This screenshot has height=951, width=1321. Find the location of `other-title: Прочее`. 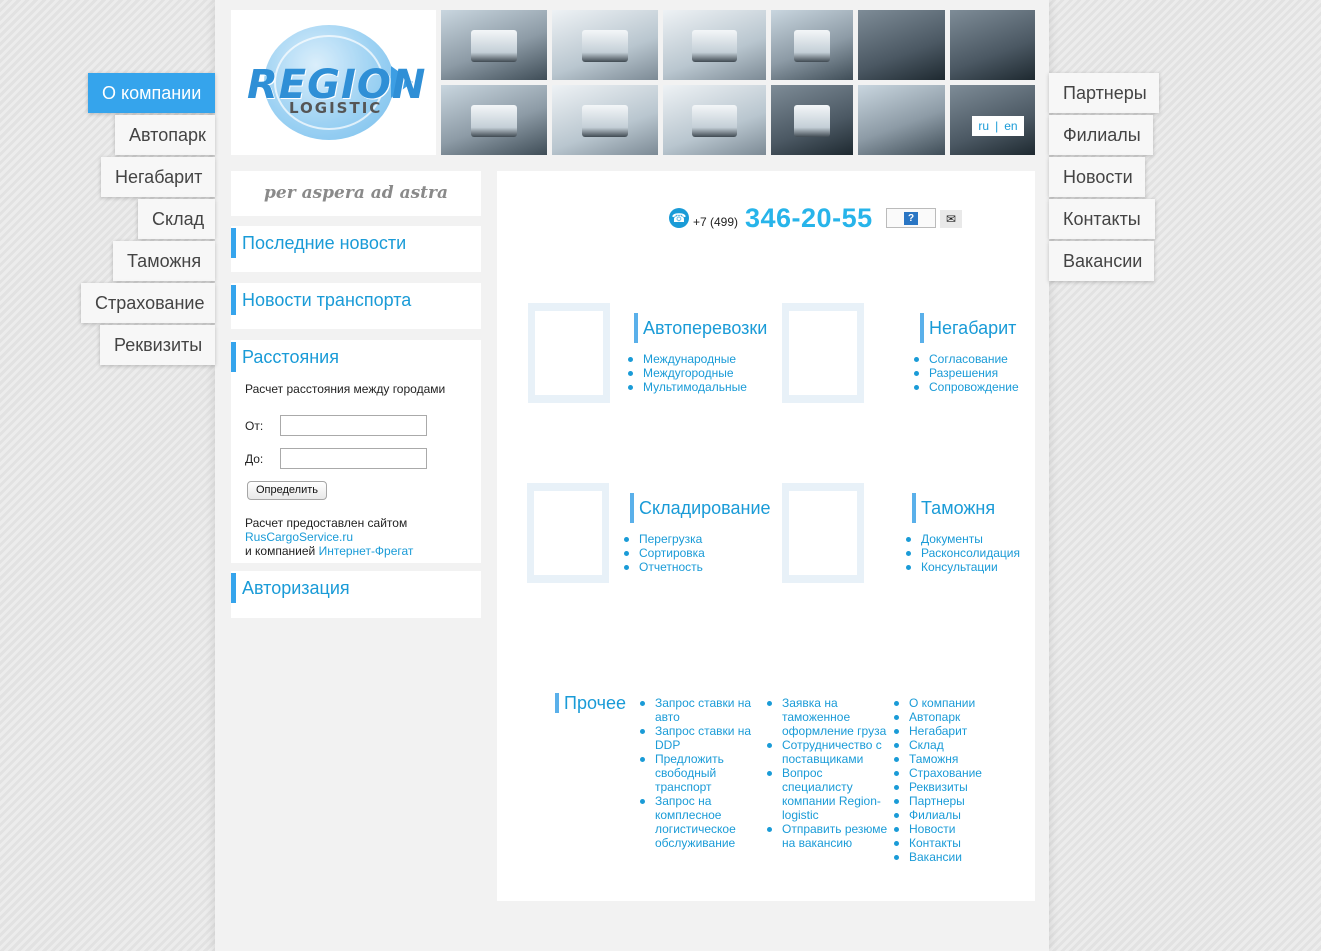

other-title: Прочее is located at coordinates (590, 703).